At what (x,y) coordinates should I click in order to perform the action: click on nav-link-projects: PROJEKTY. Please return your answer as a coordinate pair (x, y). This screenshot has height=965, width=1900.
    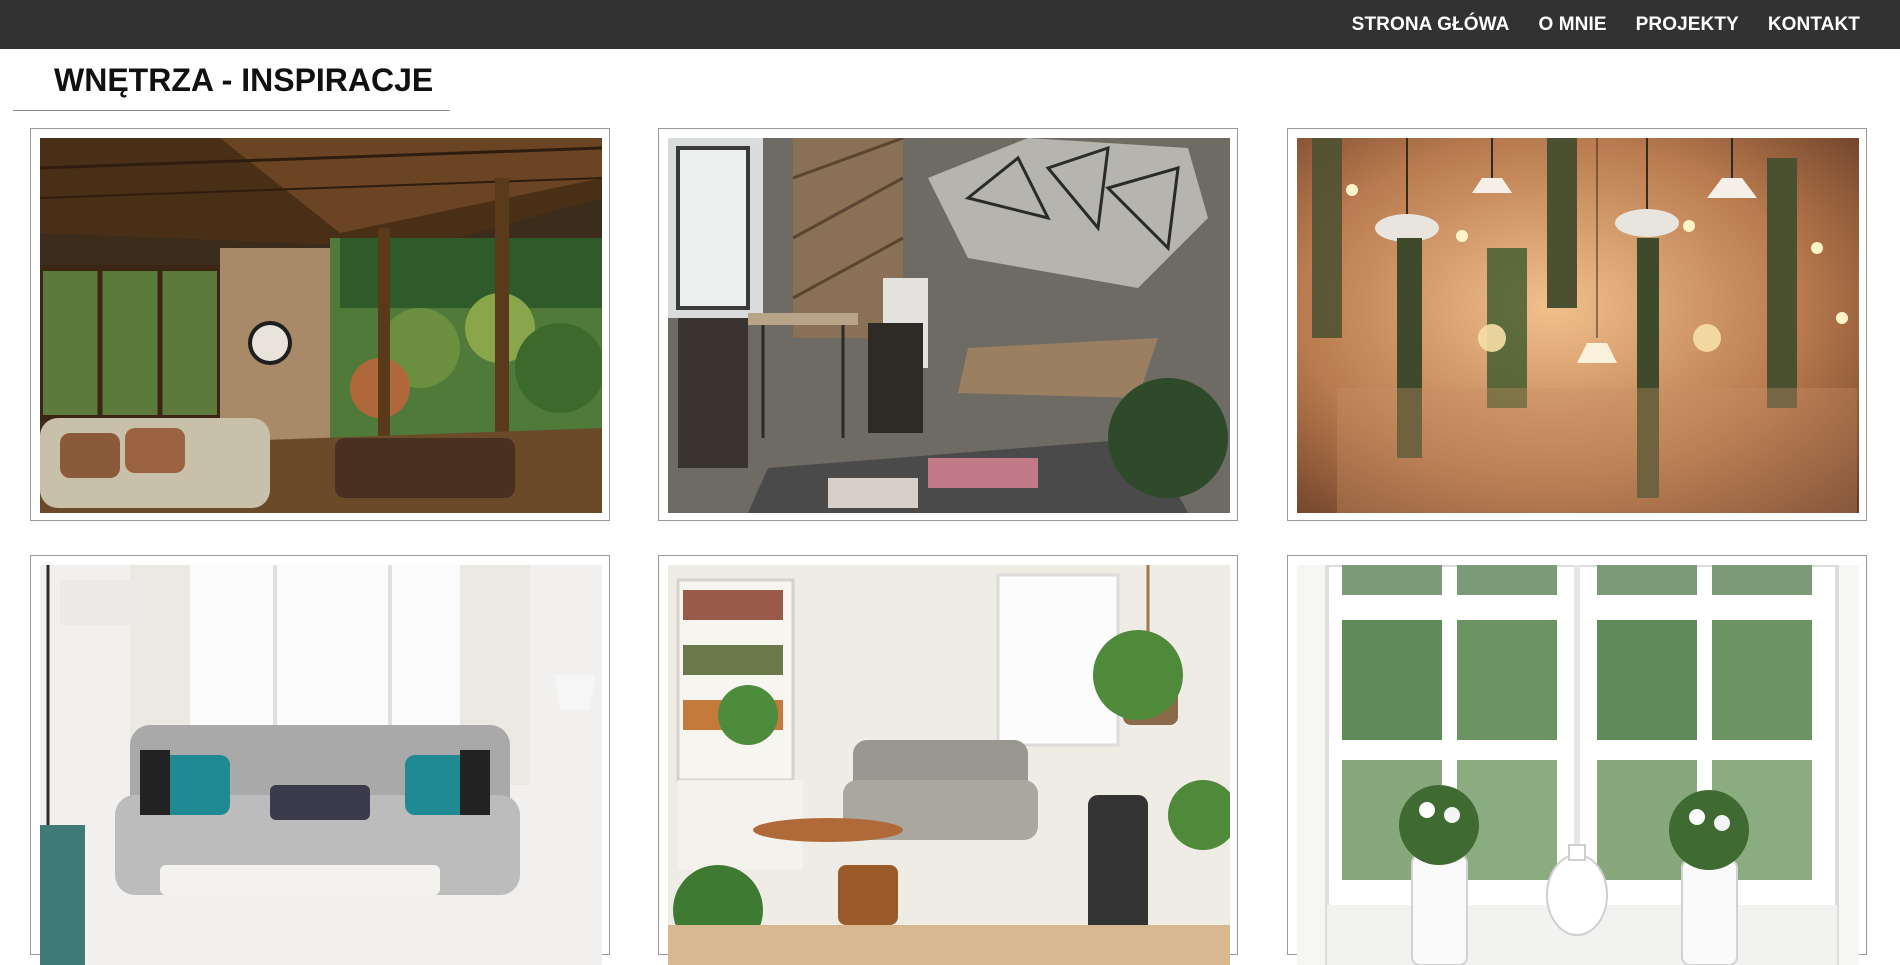
    Looking at the image, I should click on (1687, 25).